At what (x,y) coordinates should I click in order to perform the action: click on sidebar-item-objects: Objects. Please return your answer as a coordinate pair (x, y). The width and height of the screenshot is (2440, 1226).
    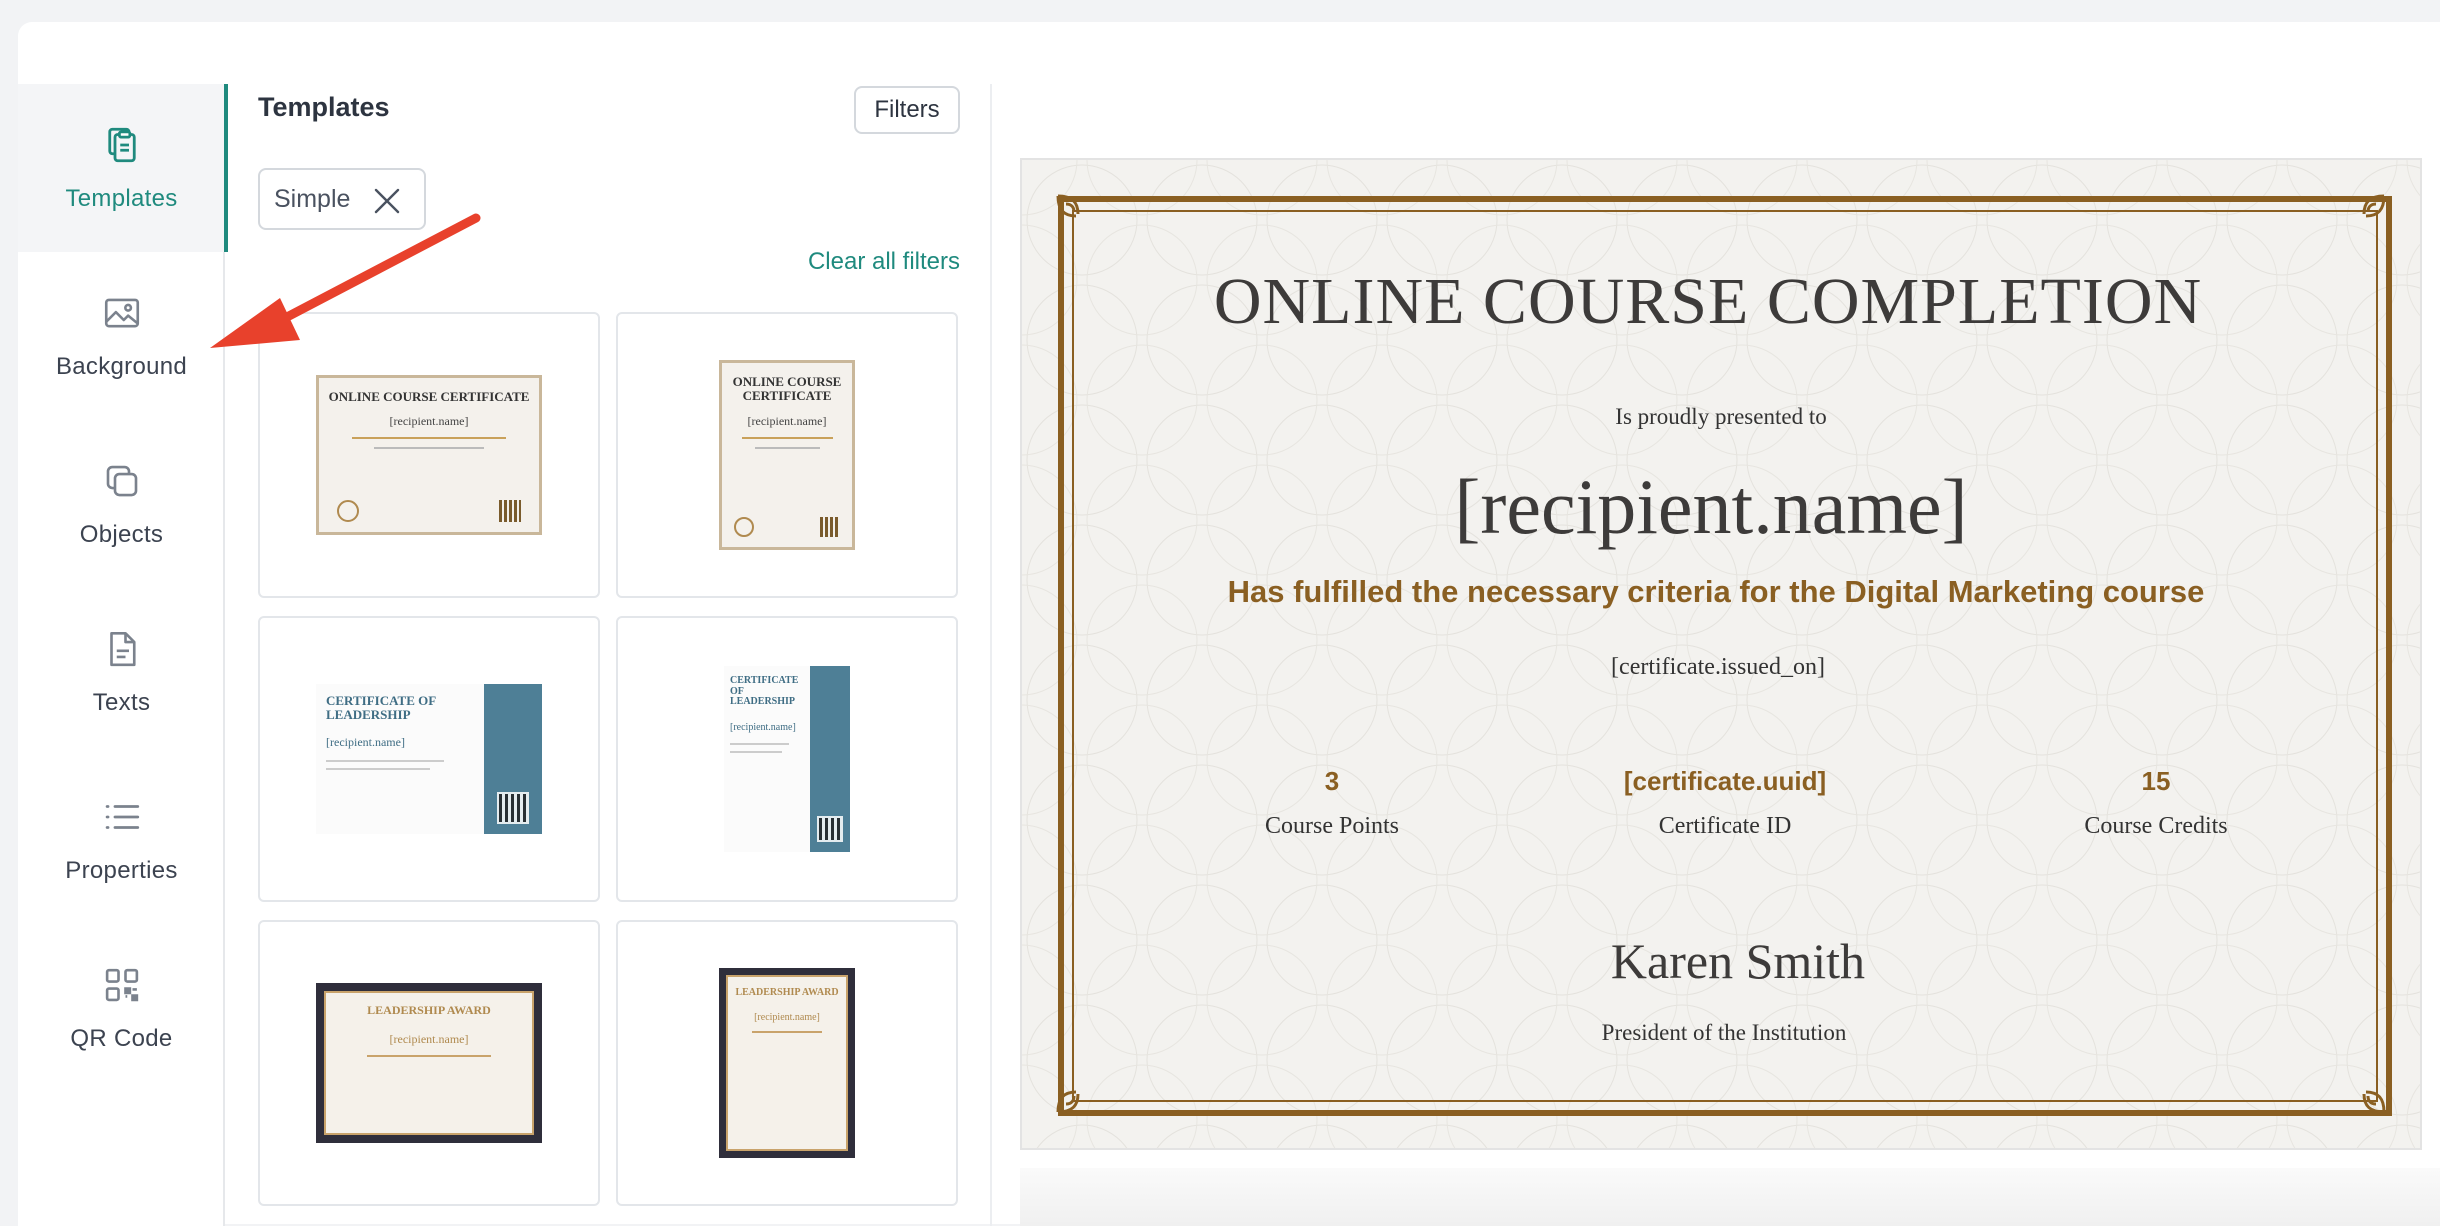
    Looking at the image, I should click on (121, 504).